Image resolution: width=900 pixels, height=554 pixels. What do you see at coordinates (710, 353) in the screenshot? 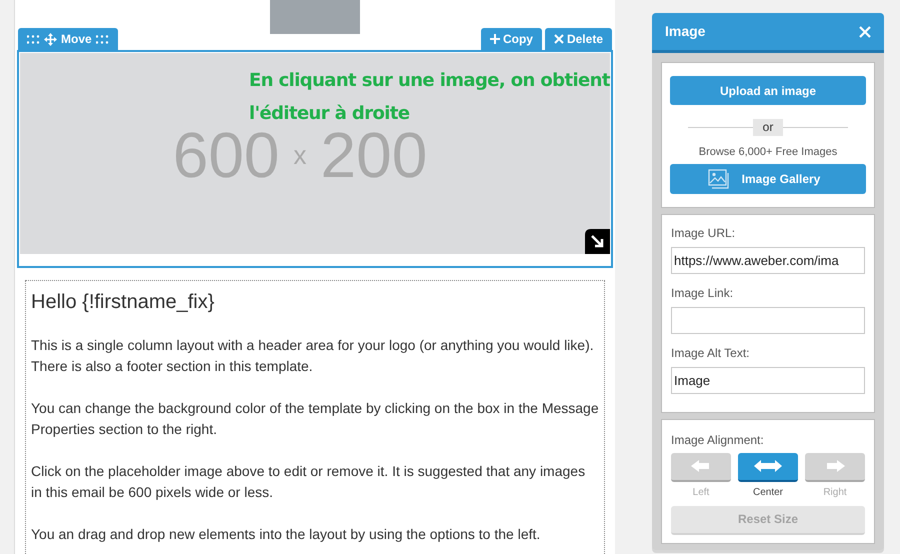
I see `field-label: Image Alt Text:` at bounding box center [710, 353].